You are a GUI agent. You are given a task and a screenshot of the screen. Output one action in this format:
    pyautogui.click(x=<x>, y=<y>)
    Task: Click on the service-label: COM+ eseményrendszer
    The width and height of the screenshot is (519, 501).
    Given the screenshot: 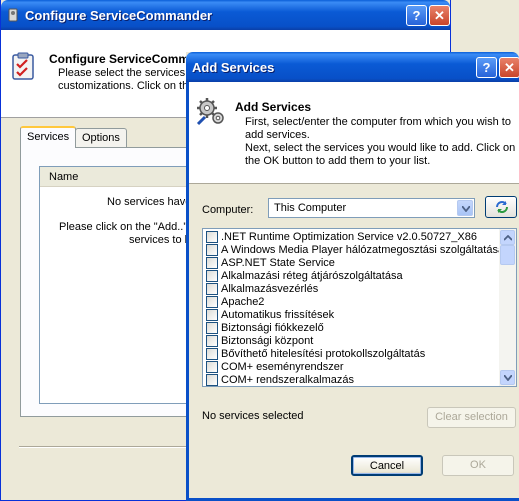 What is the action you would take?
    pyautogui.click(x=282, y=367)
    